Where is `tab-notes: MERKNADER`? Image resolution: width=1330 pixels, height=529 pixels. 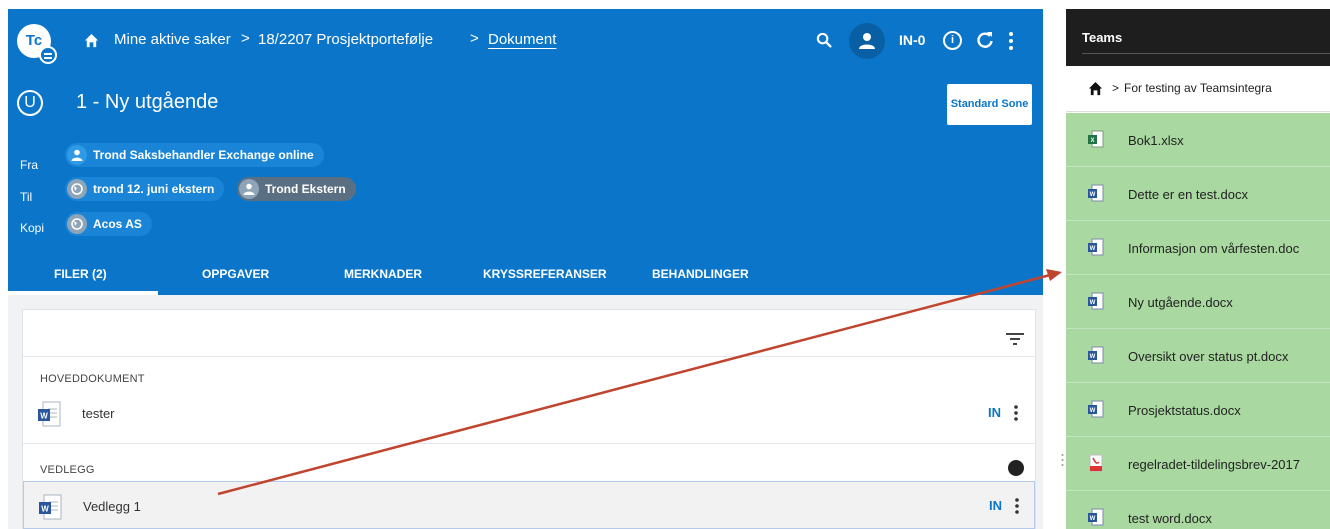 tab-notes: MERKNADER is located at coordinates (383, 274).